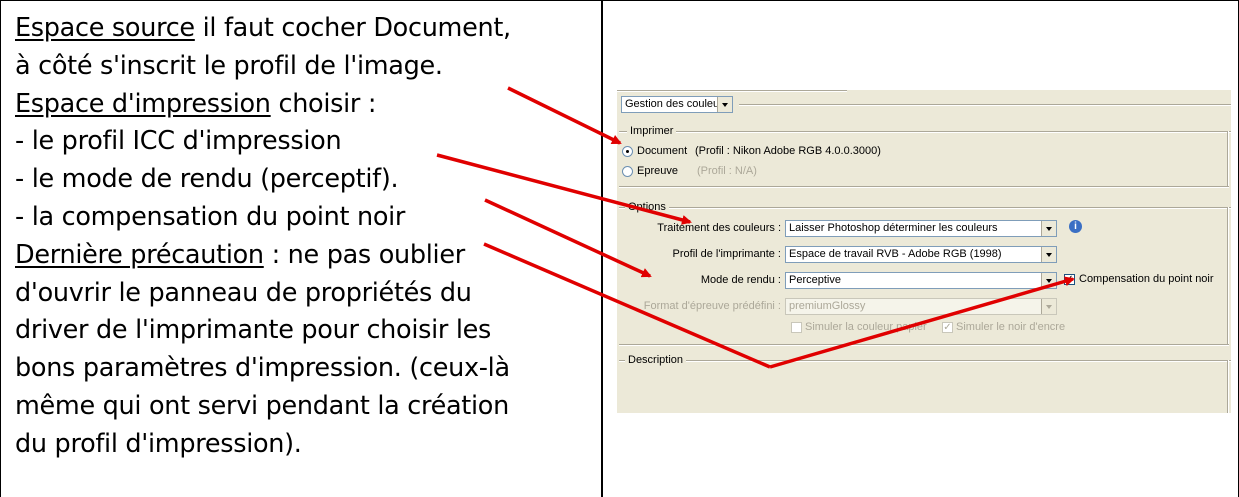 The height and width of the screenshot is (497, 1239). What do you see at coordinates (564, 189) in the screenshot?
I see `arrow-to-color-handling` at bounding box center [564, 189].